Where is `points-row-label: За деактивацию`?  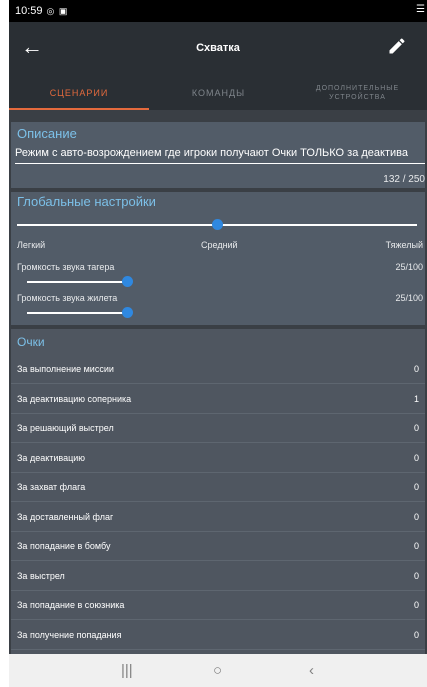
points-row-label: За деактивацию is located at coordinates (51, 457).